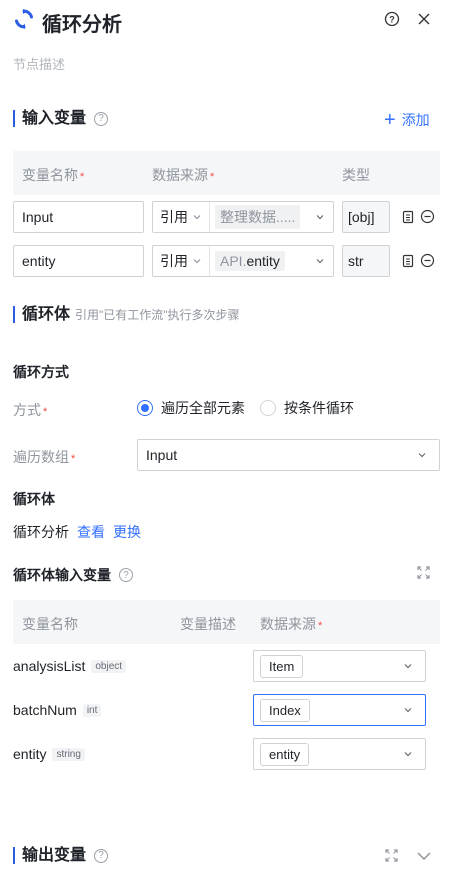 The height and width of the screenshot is (881, 451). What do you see at coordinates (191, 408) in the screenshot?
I see `radio-option-all: 遍历全部元素` at bounding box center [191, 408].